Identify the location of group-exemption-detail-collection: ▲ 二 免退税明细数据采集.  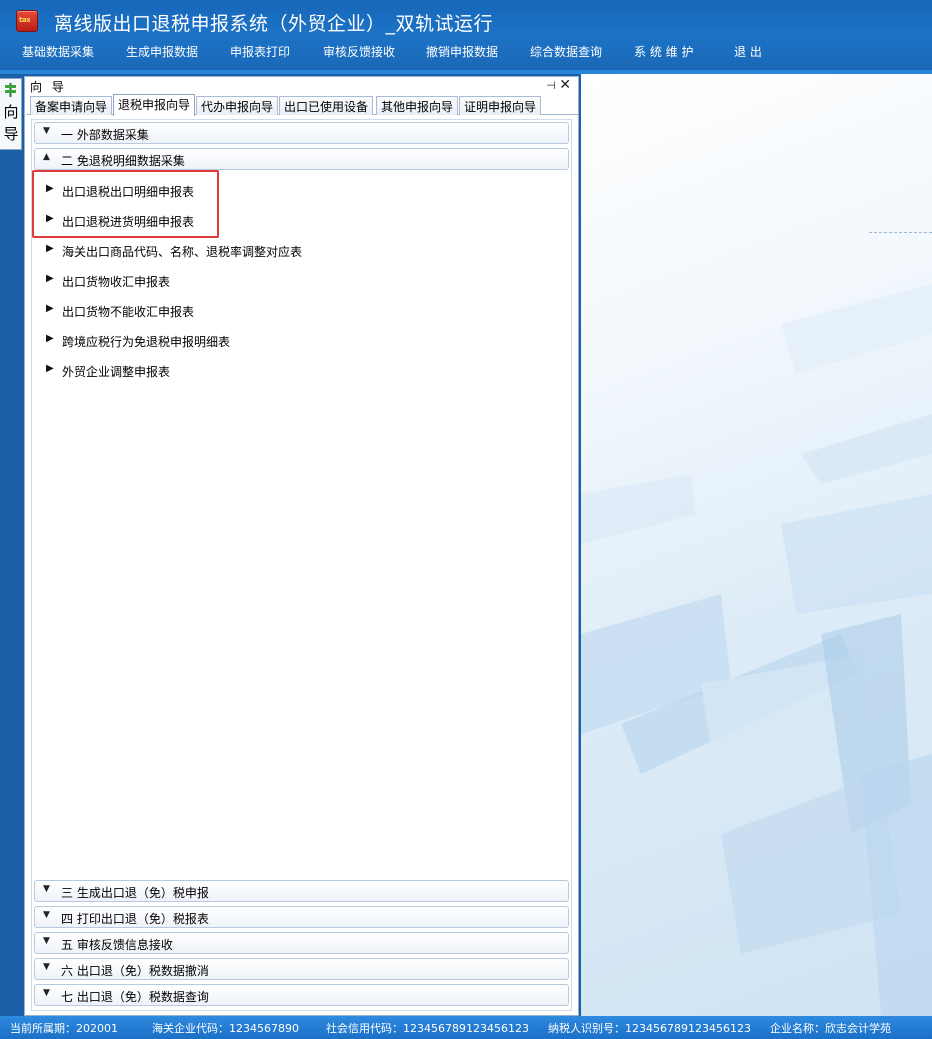
(301, 159).